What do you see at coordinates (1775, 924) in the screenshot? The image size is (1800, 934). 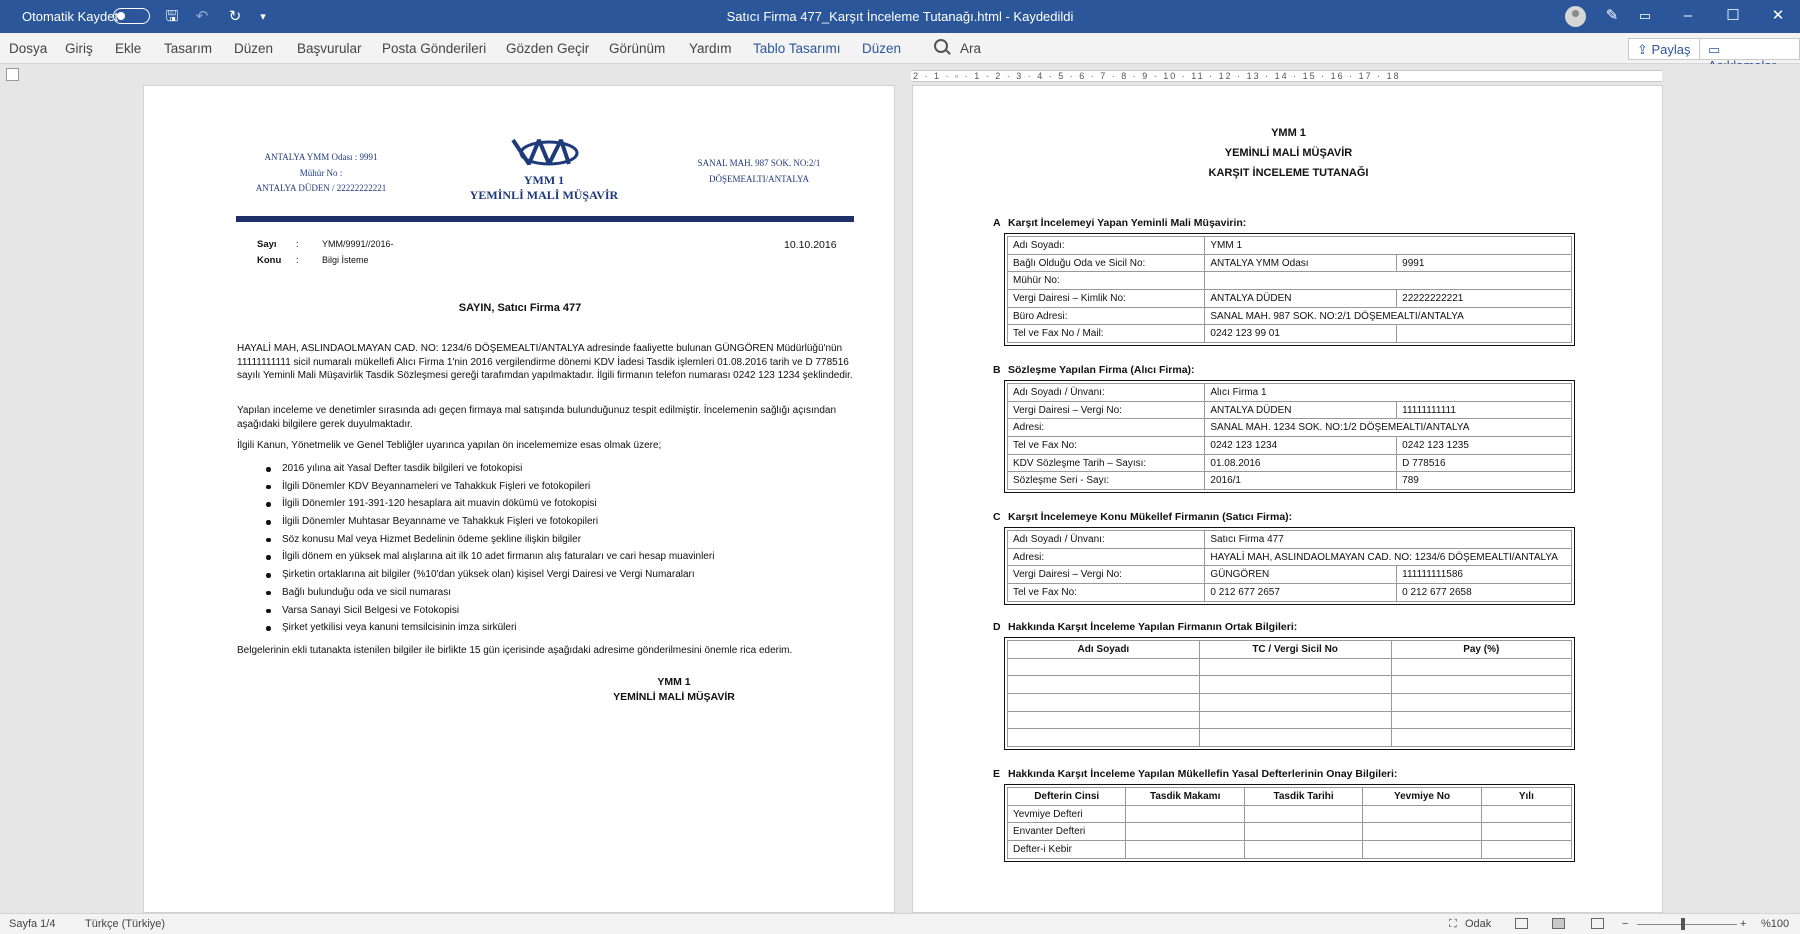 I see `zoom-level: %100` at bounding box center [1775, 924].